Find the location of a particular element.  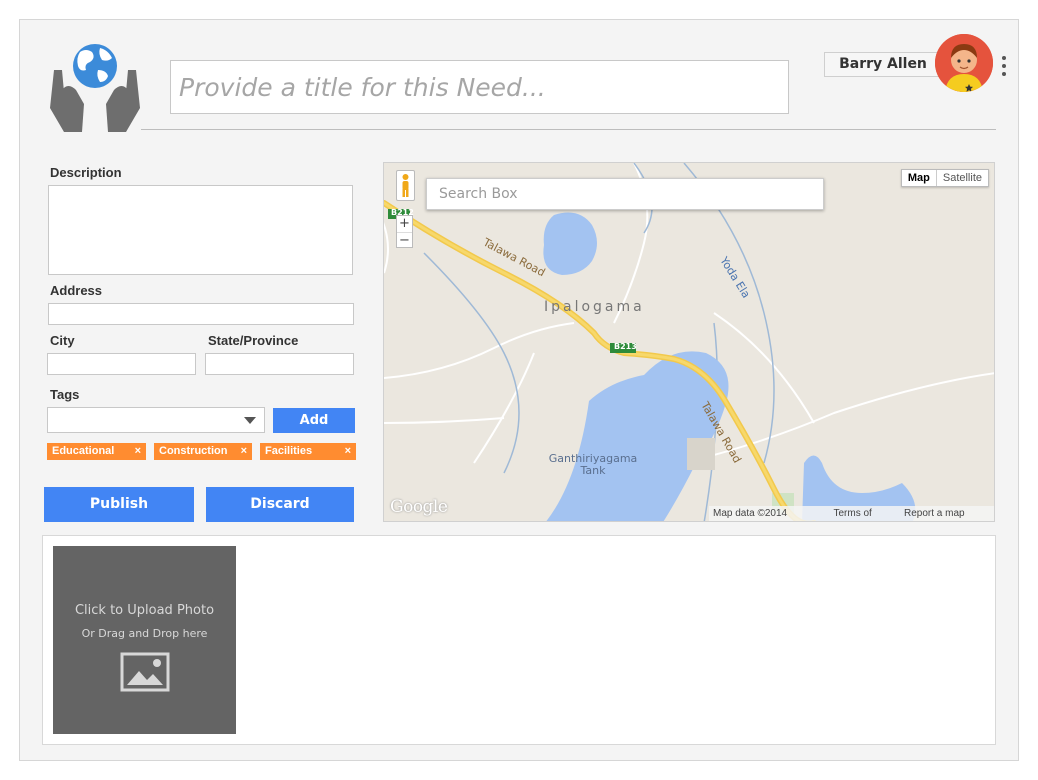

kebab-menu-icon is located at coordinates (1004, 66).